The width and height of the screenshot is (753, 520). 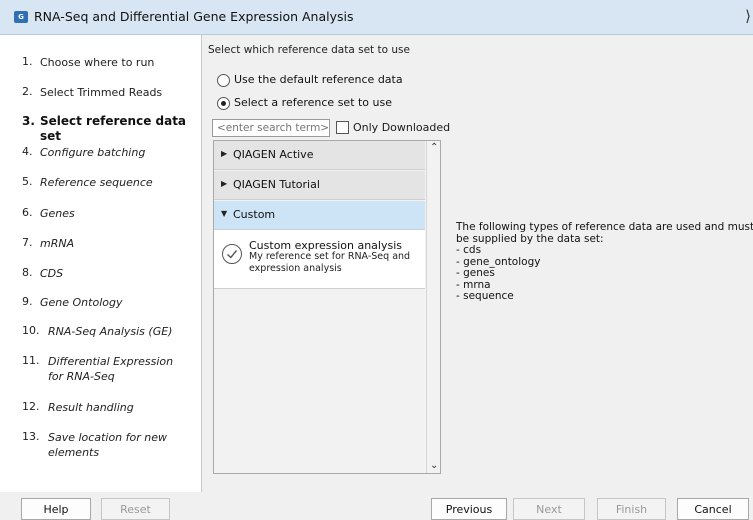 What do you see at coordinates (96, 182) in the screenshot?
I see `step-label: Reference sequence` at bounding box center [96, 182].